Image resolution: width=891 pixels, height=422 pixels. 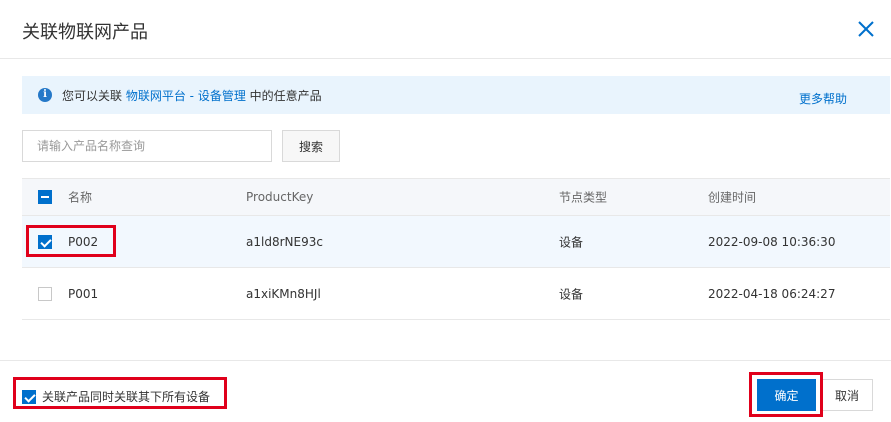 What do you see at coordinates (772, 241) in the screenshot?
I see `created-time: 2022-09-08 10:36:30` at bounding box center [772, 241].